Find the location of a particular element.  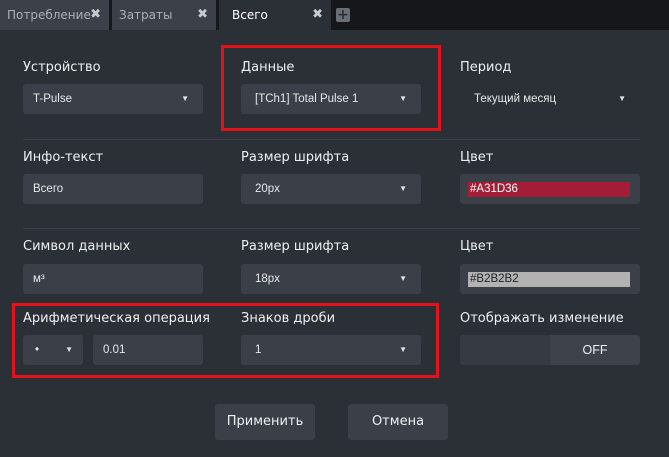

color-picker: #B2B2B2 is located at coordinates (550, 279).